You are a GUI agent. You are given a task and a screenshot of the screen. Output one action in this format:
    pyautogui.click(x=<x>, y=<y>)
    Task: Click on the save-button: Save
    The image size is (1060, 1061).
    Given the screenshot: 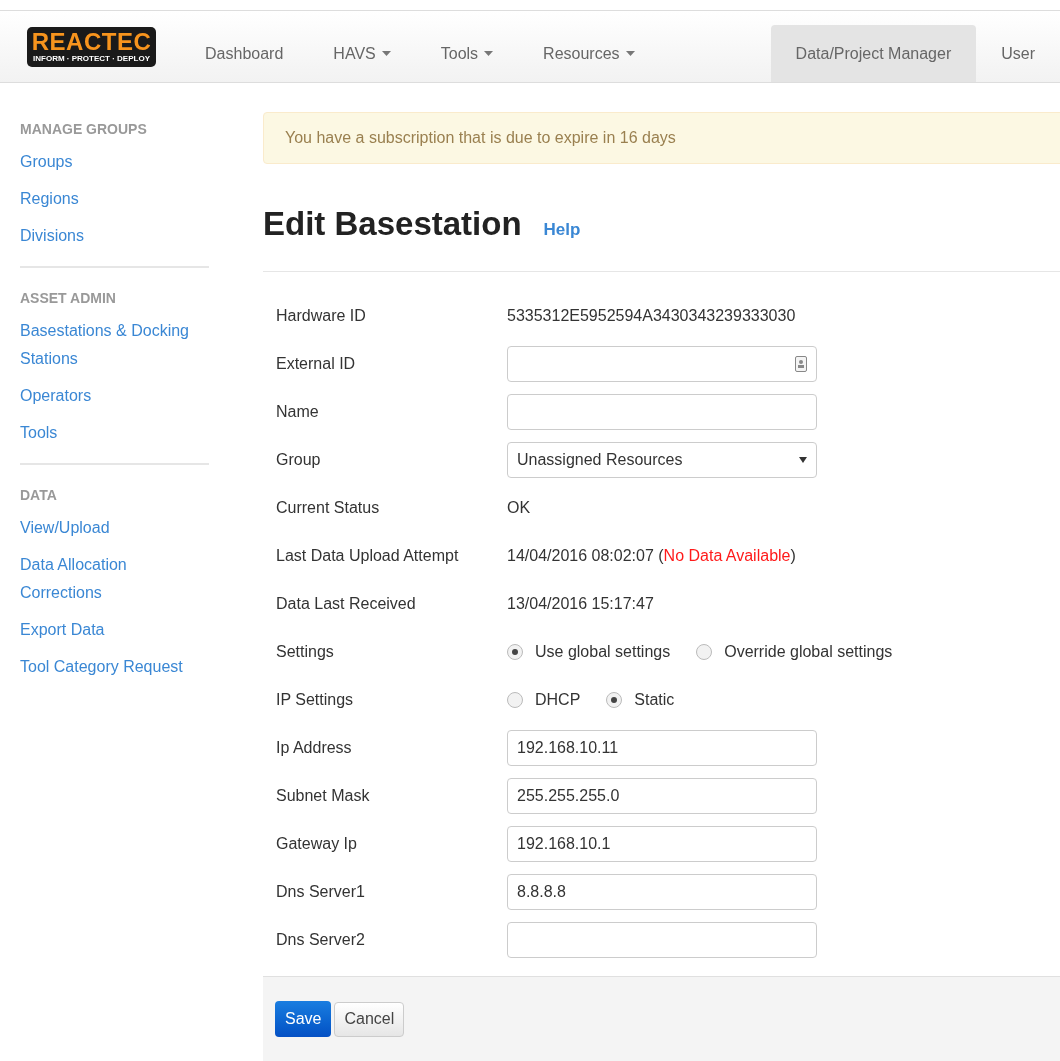 What is the action you would take?
    pyautogui.click(x=303, y=1019)
    